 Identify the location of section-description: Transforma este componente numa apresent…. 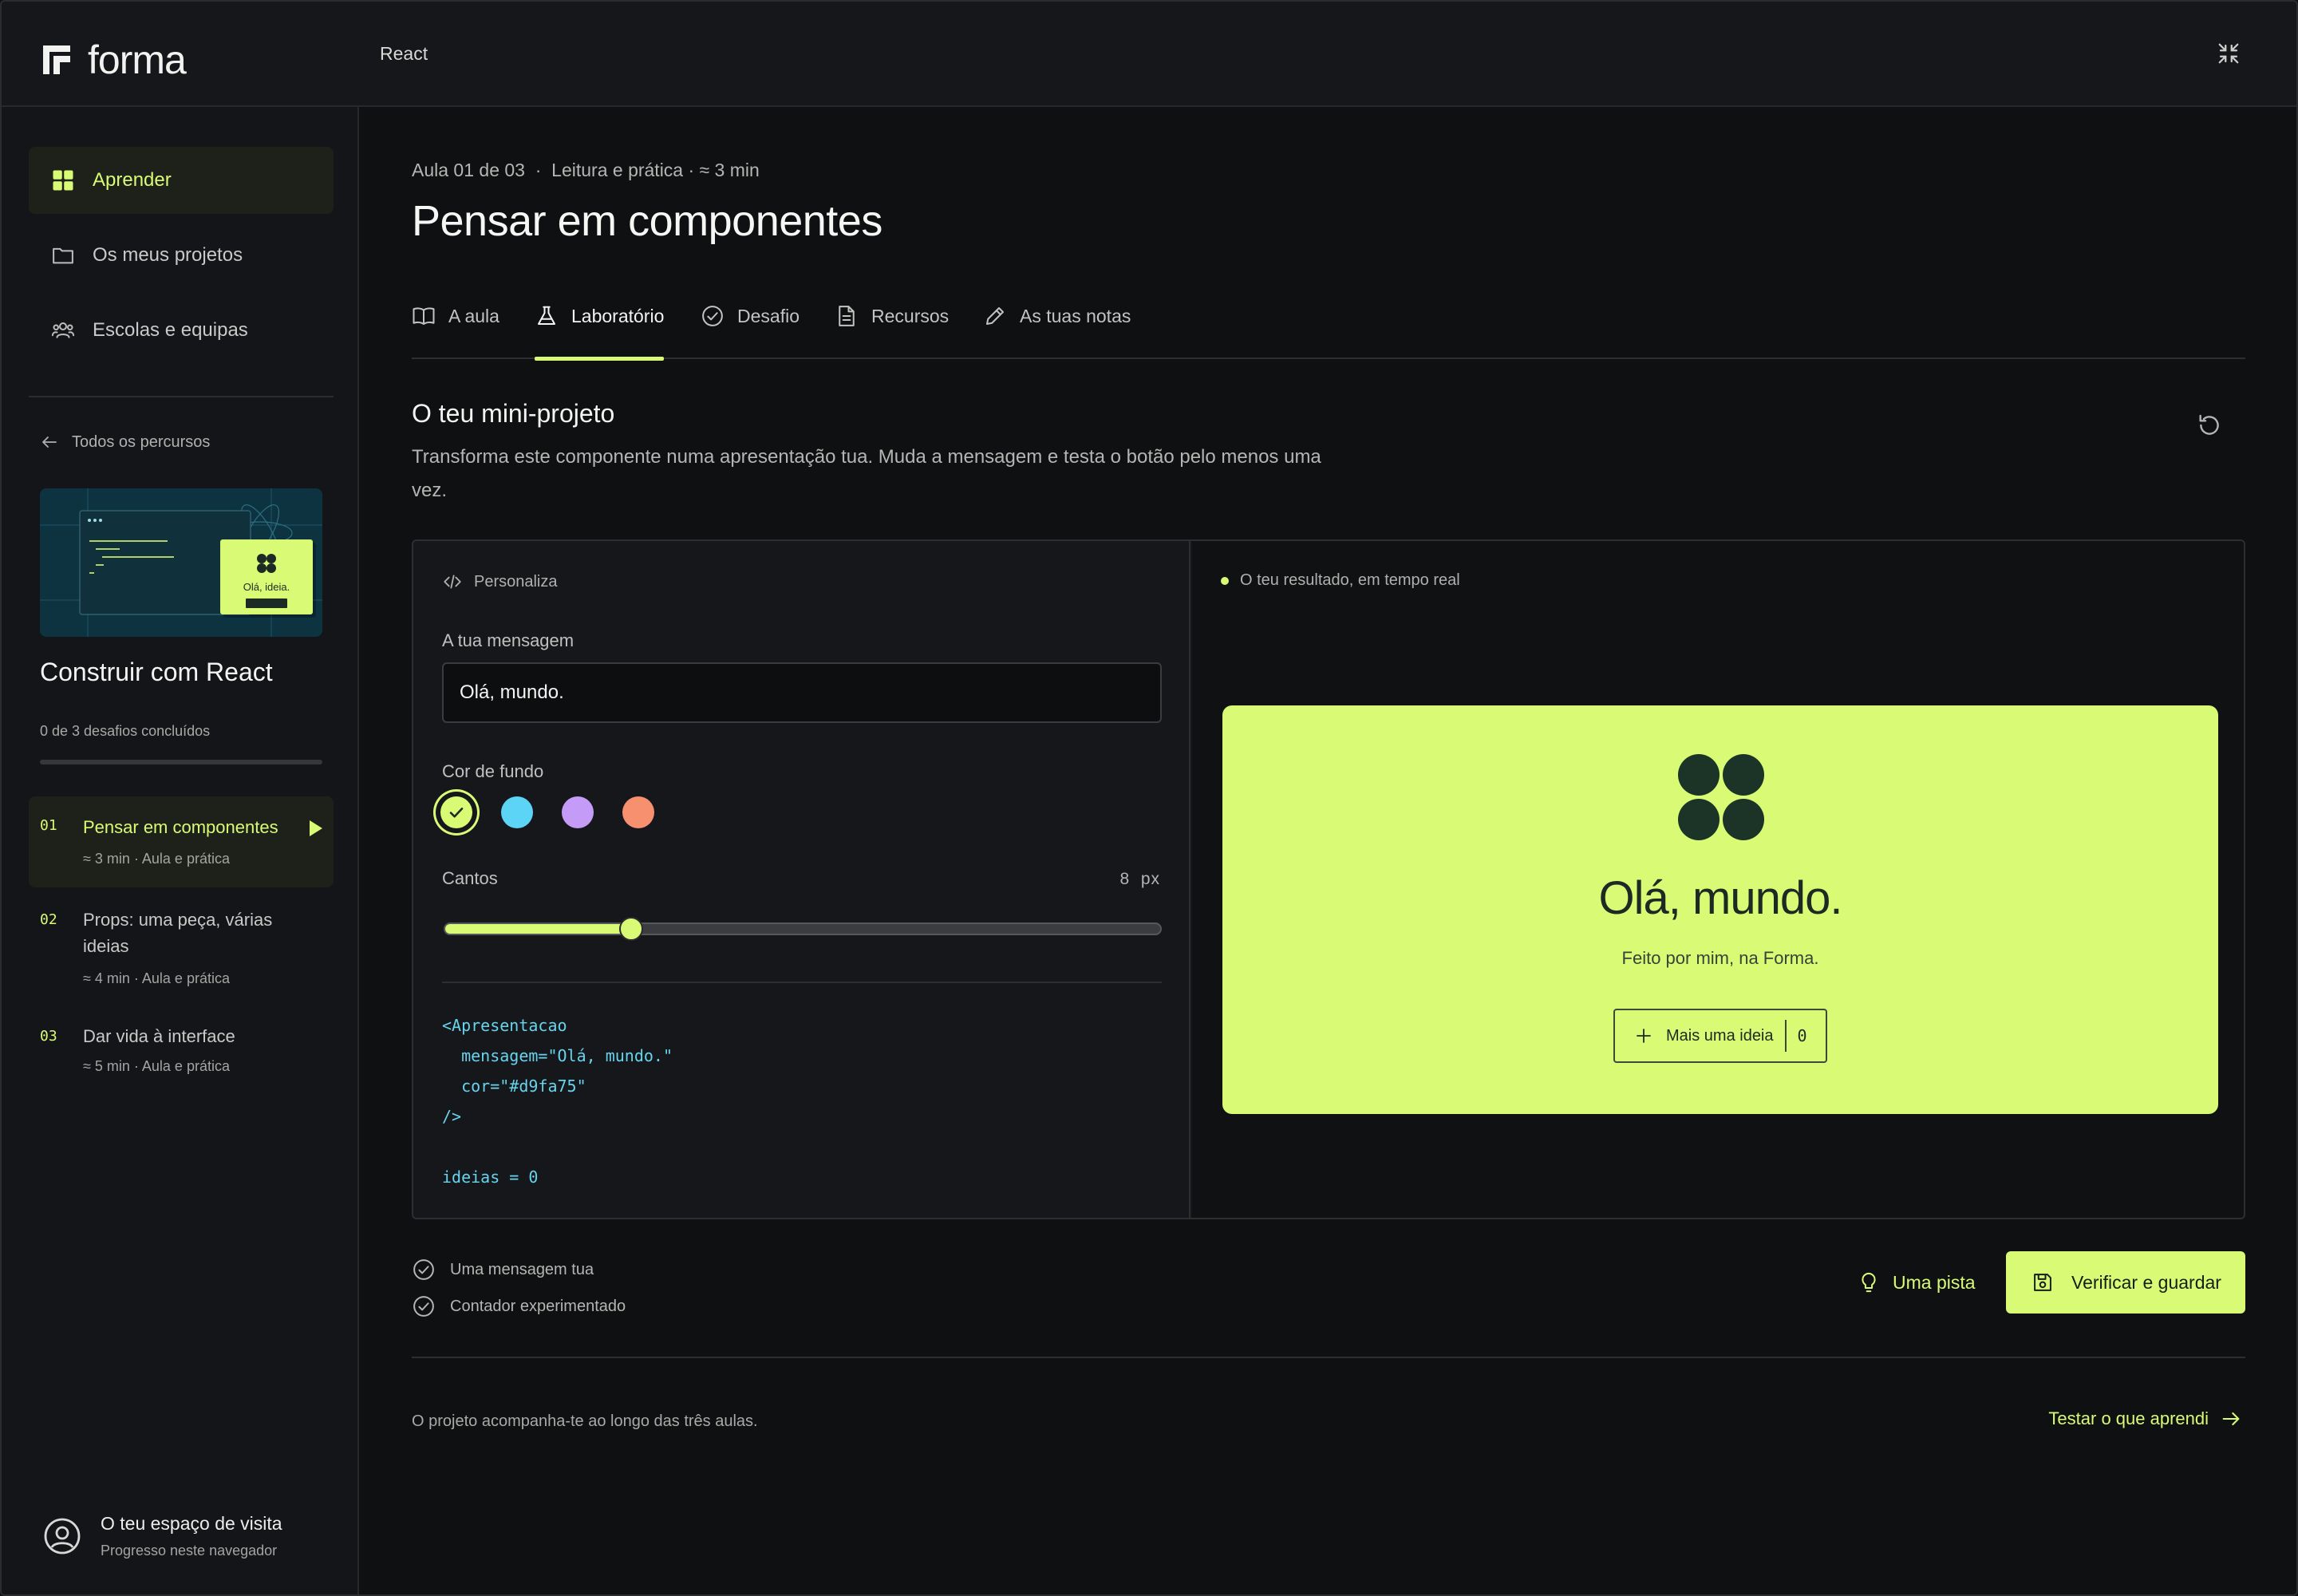
(866, 474).